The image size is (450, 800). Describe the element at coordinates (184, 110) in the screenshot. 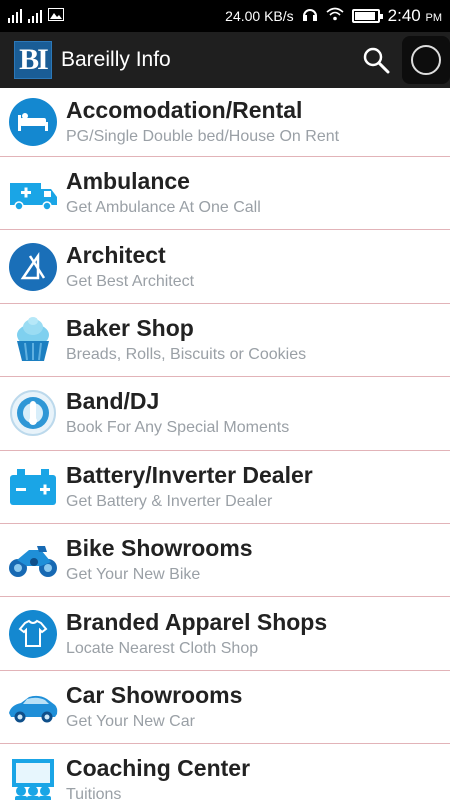

I see `list-item-title: Accomodation/Rental` at that location.